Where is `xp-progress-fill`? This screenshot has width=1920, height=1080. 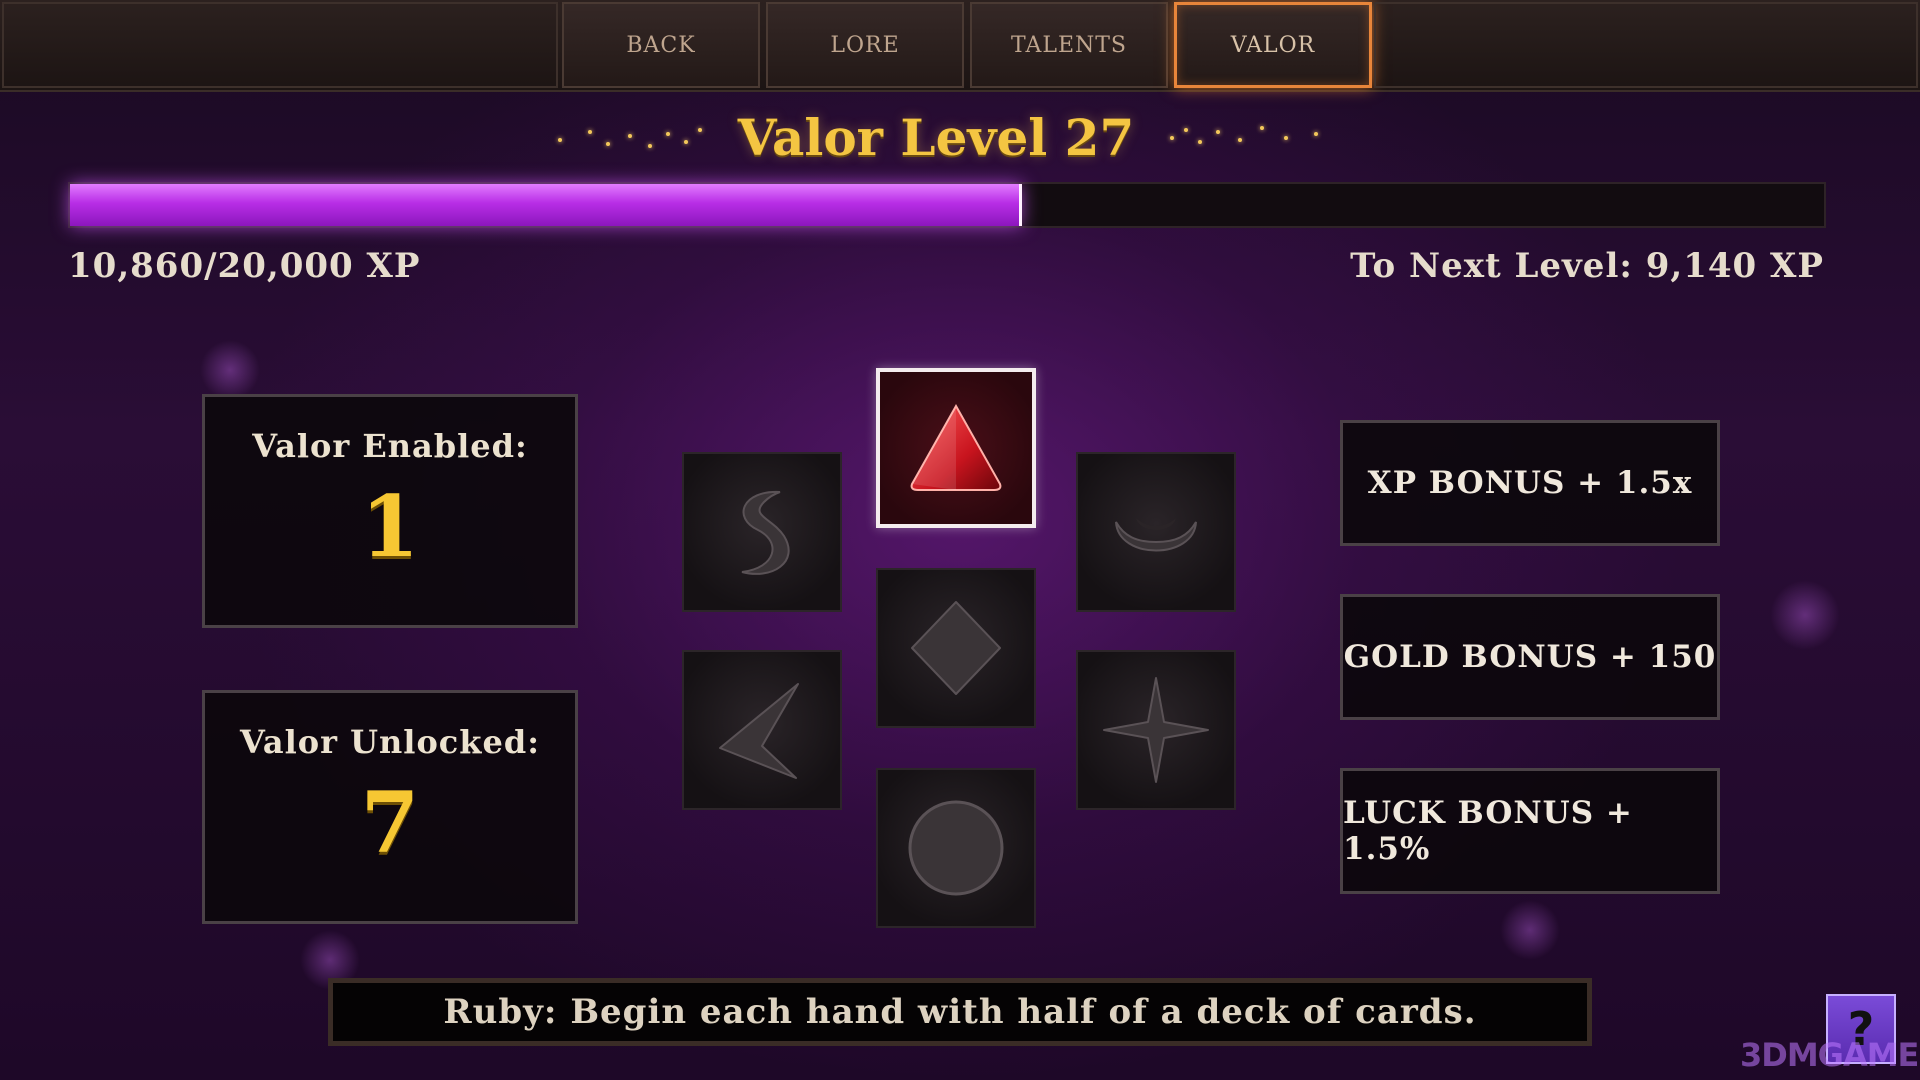 xp-progress-fill is located at coordinates (546, 205).